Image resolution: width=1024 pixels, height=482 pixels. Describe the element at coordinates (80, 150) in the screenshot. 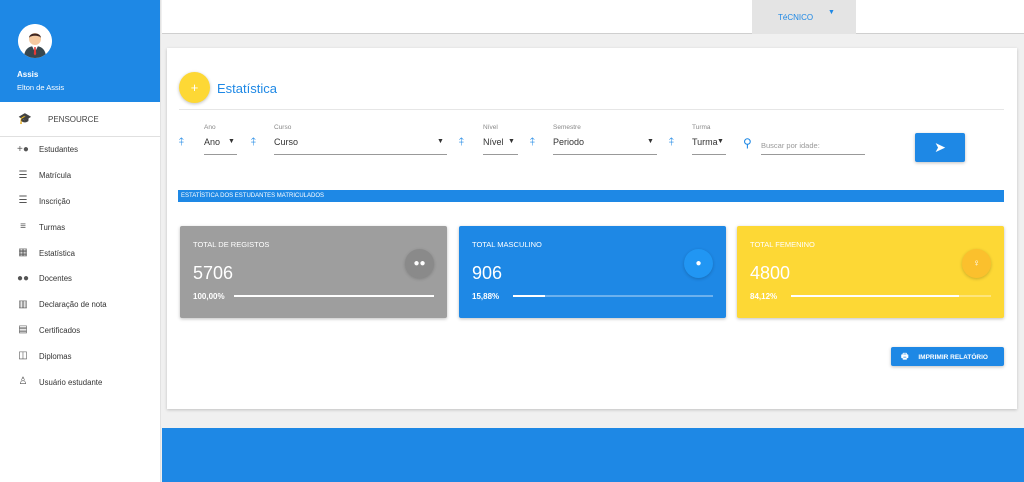

I see `sidebar-item-estudantes: +● Estudantes` at that location.